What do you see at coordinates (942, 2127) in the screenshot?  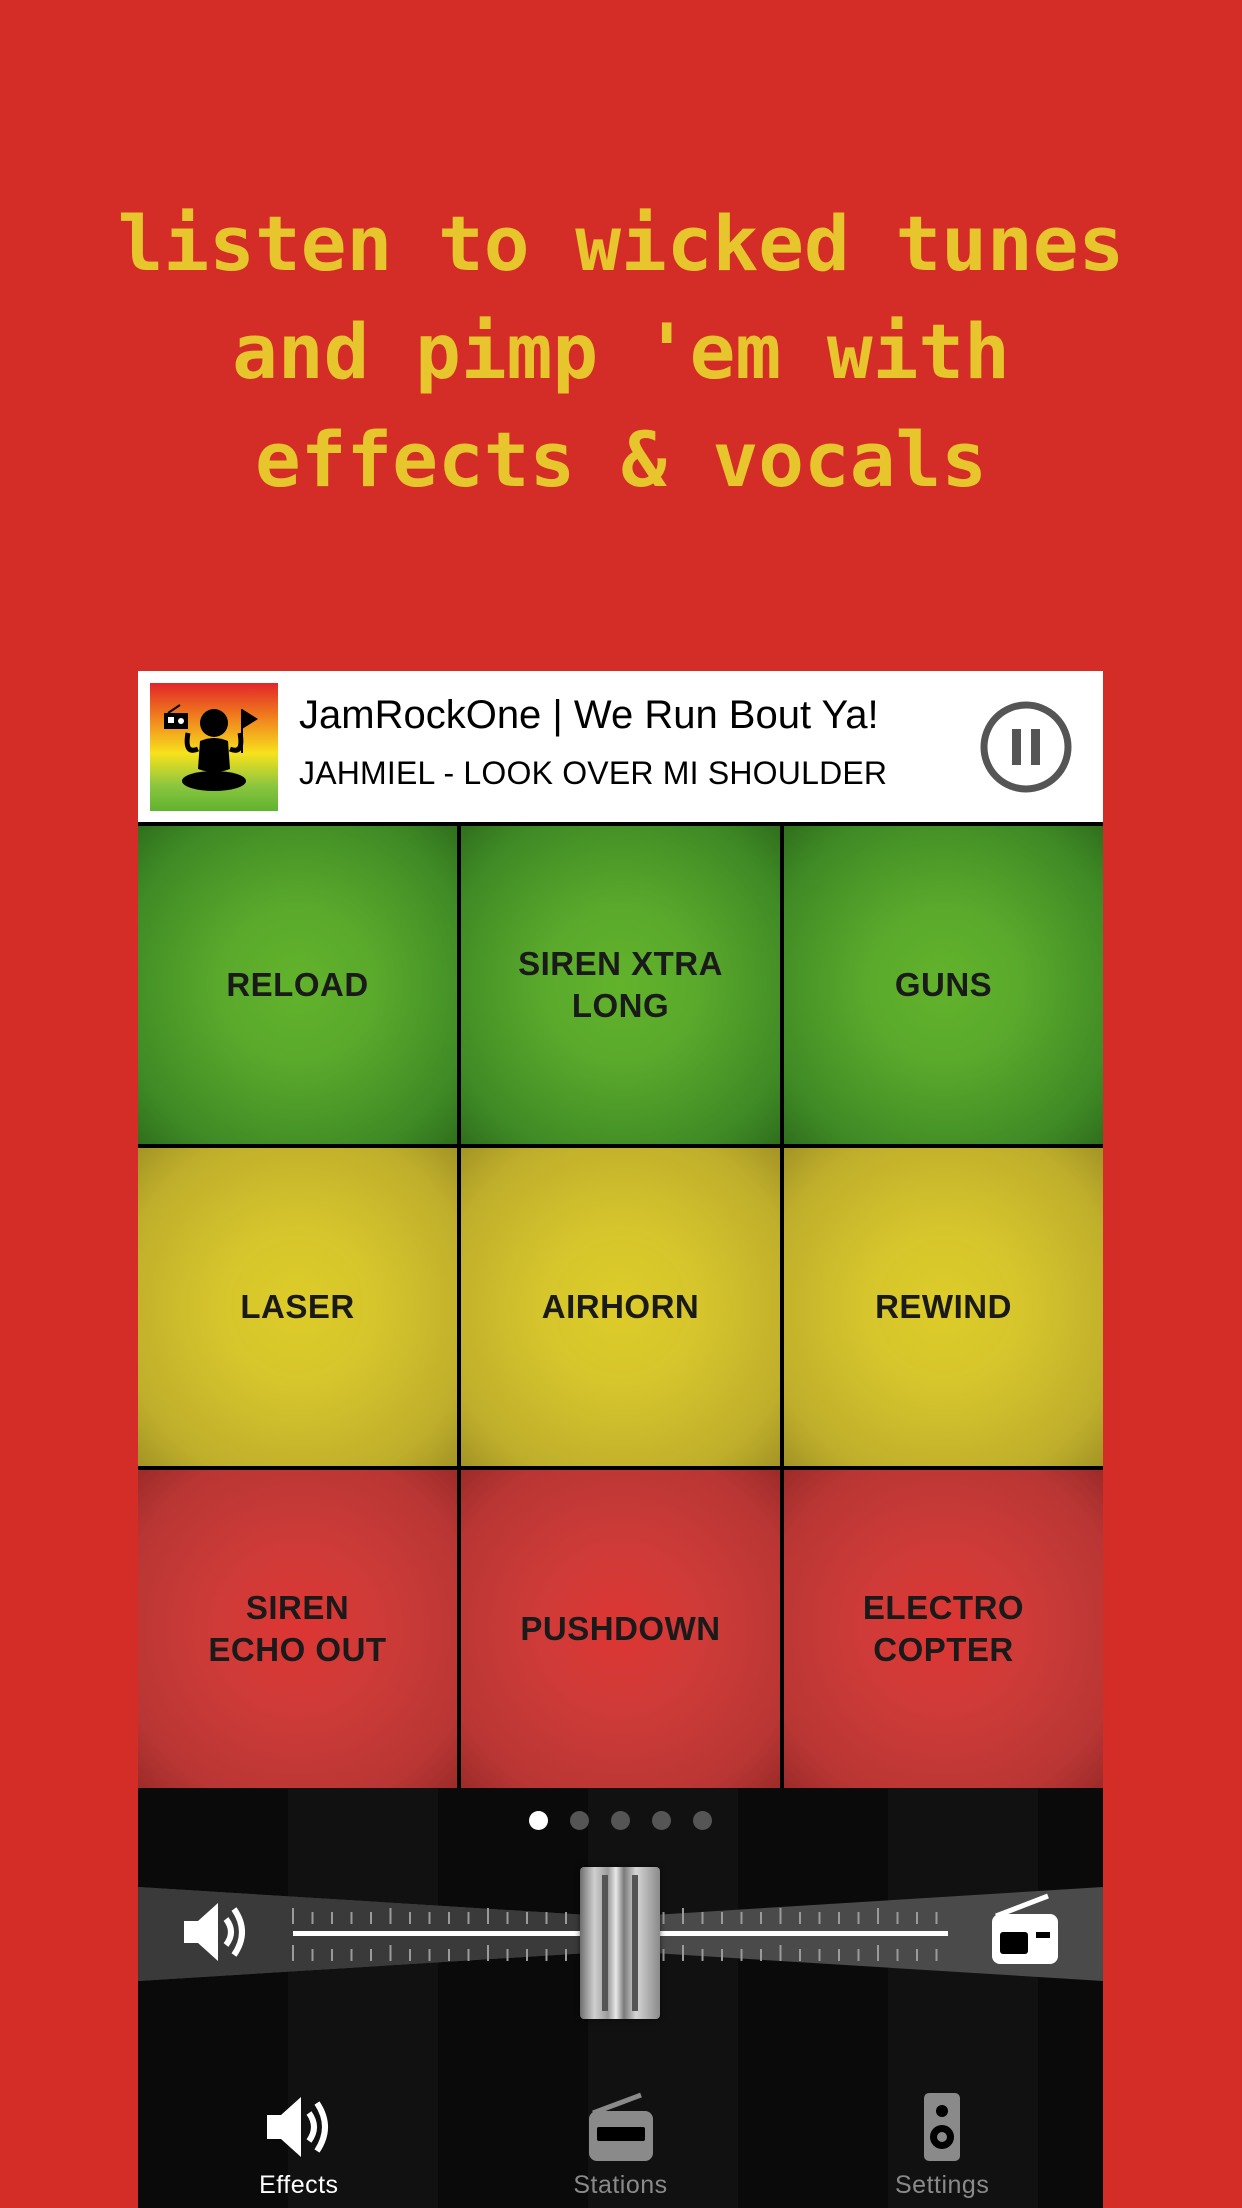 I see `loudspeaker-icon` at bounding box center [942, 2127].